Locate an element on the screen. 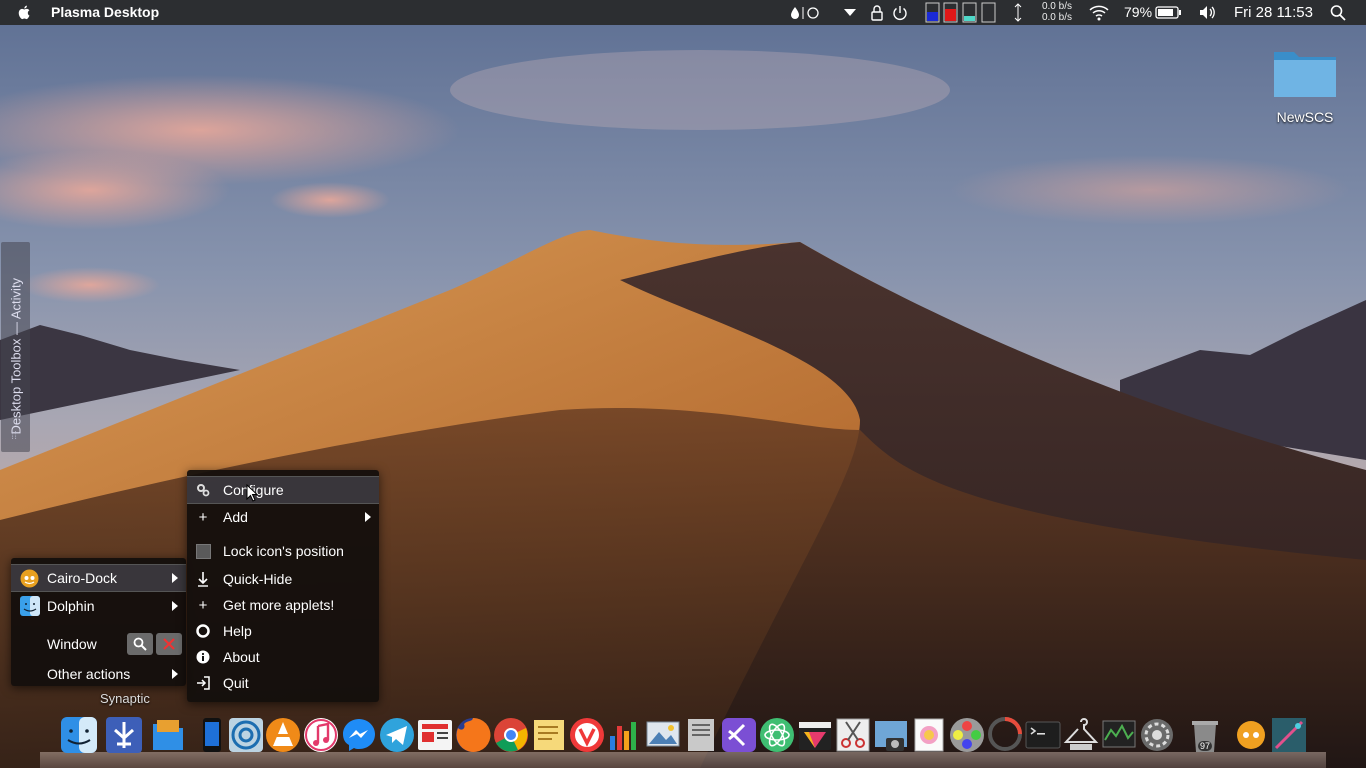 The width and height of the screenshot is (1366, 768). power-icon is located at coordinates (900, 12).